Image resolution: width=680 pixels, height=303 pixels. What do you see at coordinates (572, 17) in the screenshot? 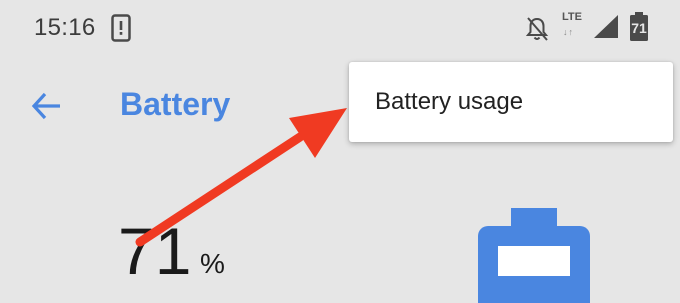
I see `lte-label: LTE` at bounding box center [572, 17].